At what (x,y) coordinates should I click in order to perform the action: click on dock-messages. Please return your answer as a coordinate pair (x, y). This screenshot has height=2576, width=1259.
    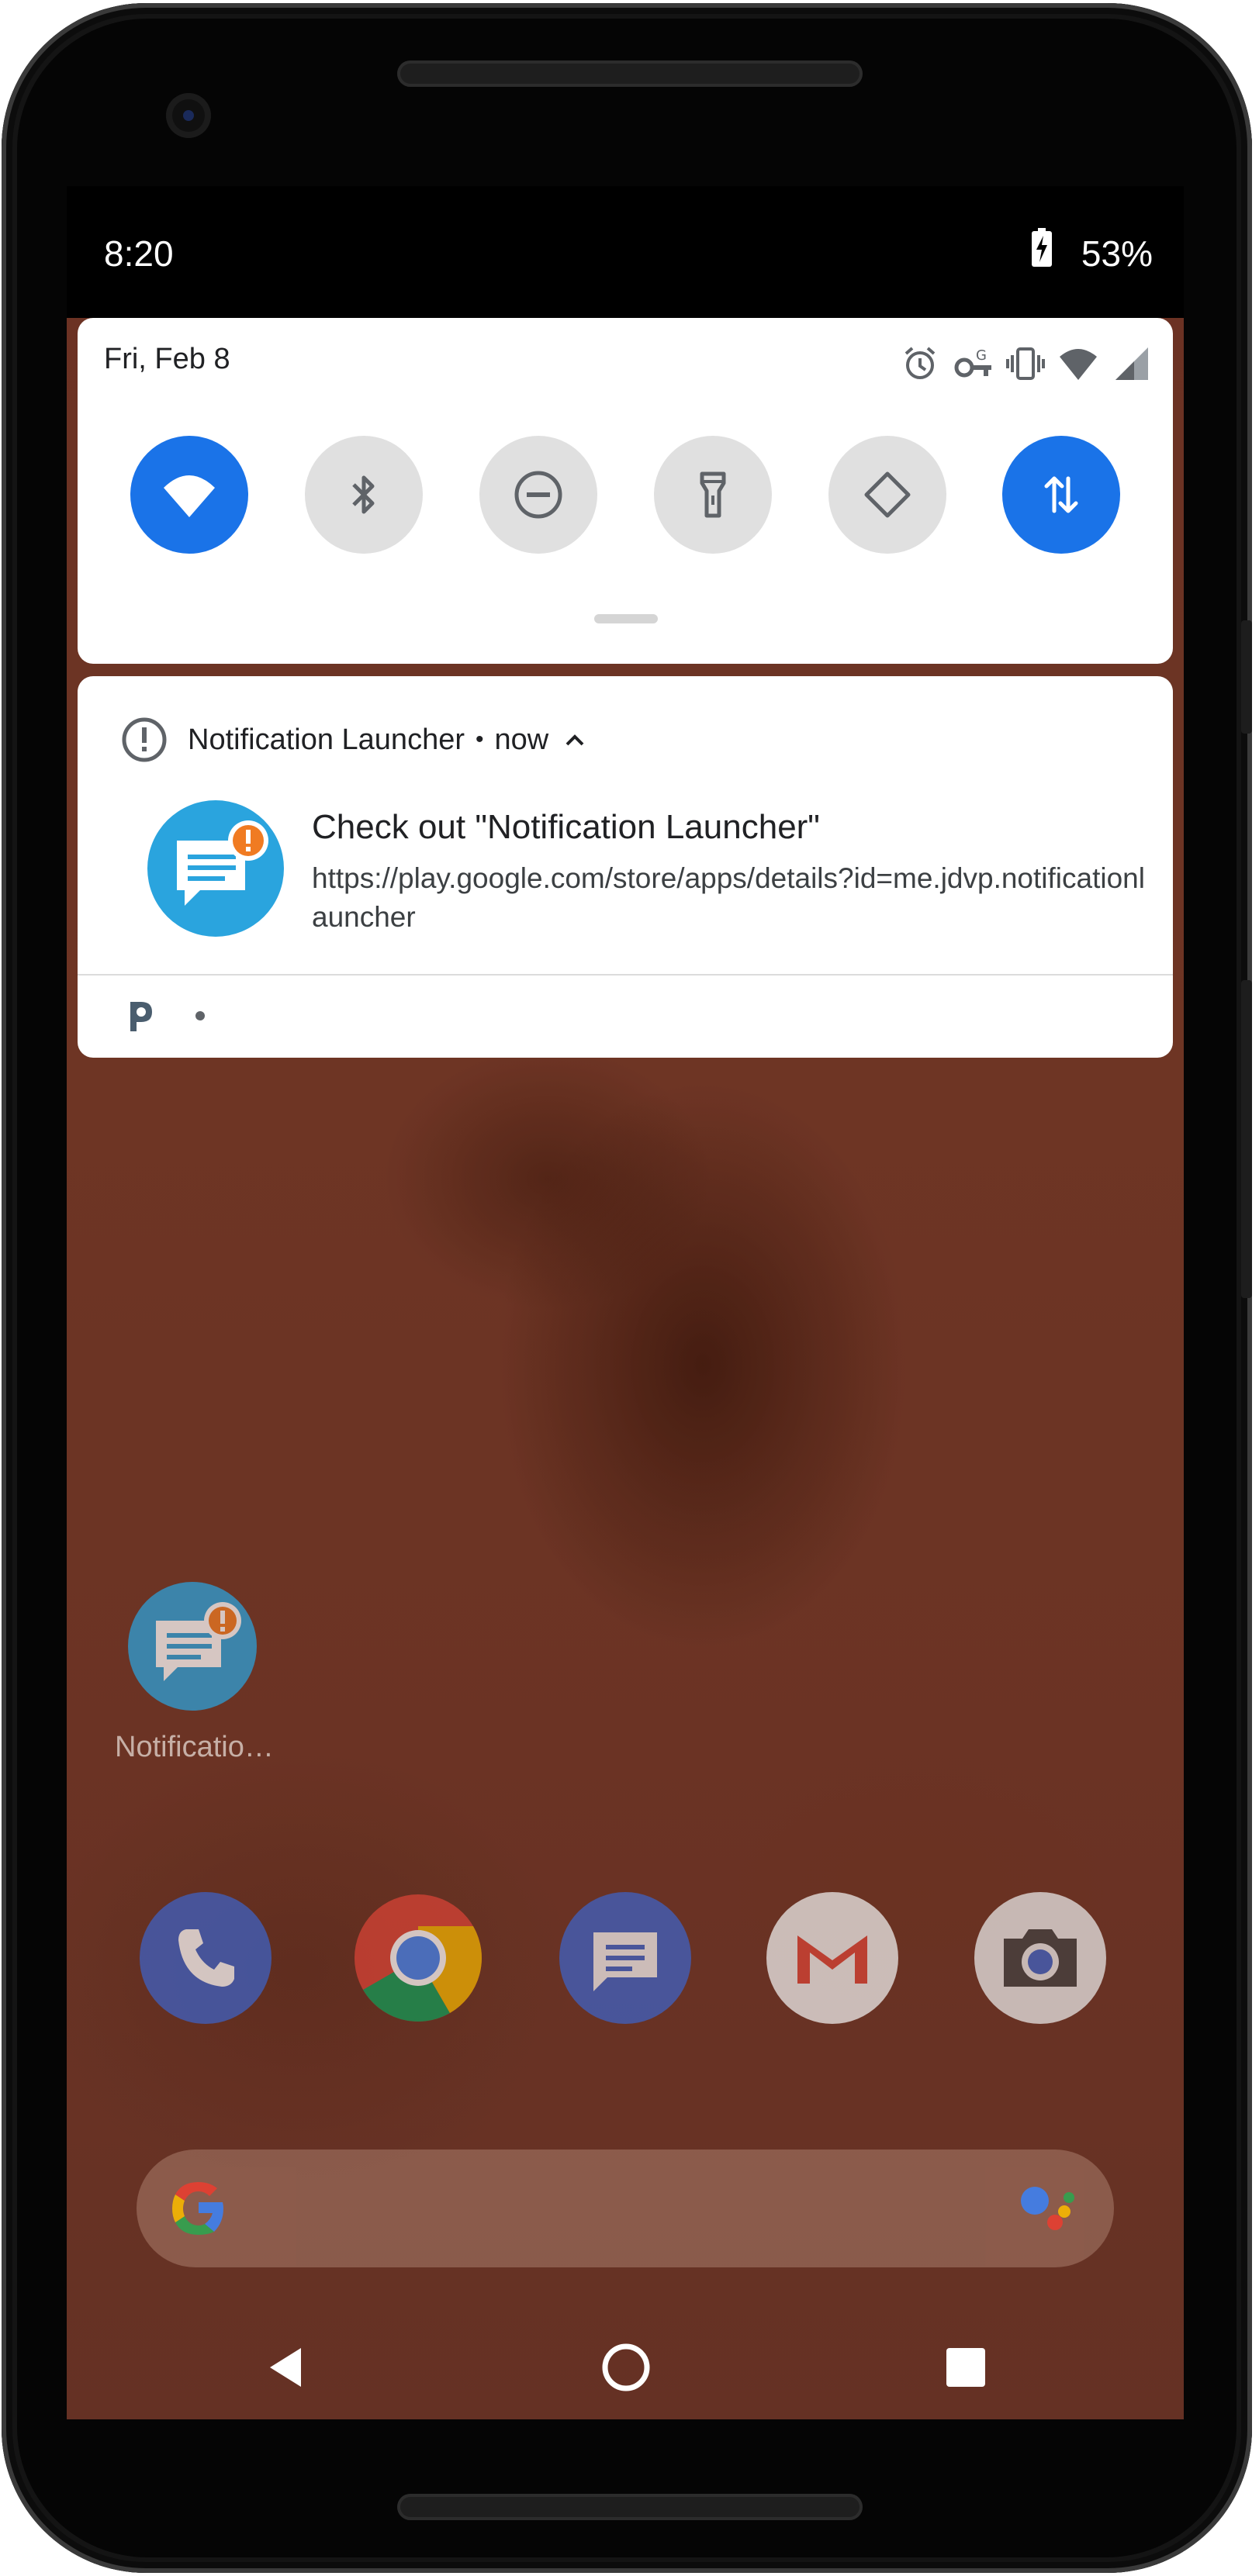
    Looking at the image, I should click on (625, 1958).